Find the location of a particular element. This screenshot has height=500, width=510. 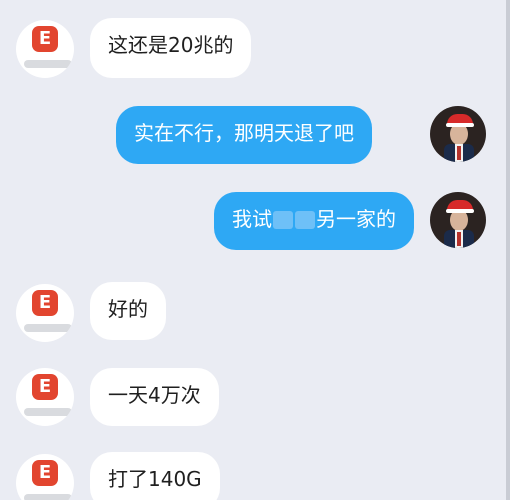

message-bubble: 我试 另一家的 is located at coordinates (314, 221).